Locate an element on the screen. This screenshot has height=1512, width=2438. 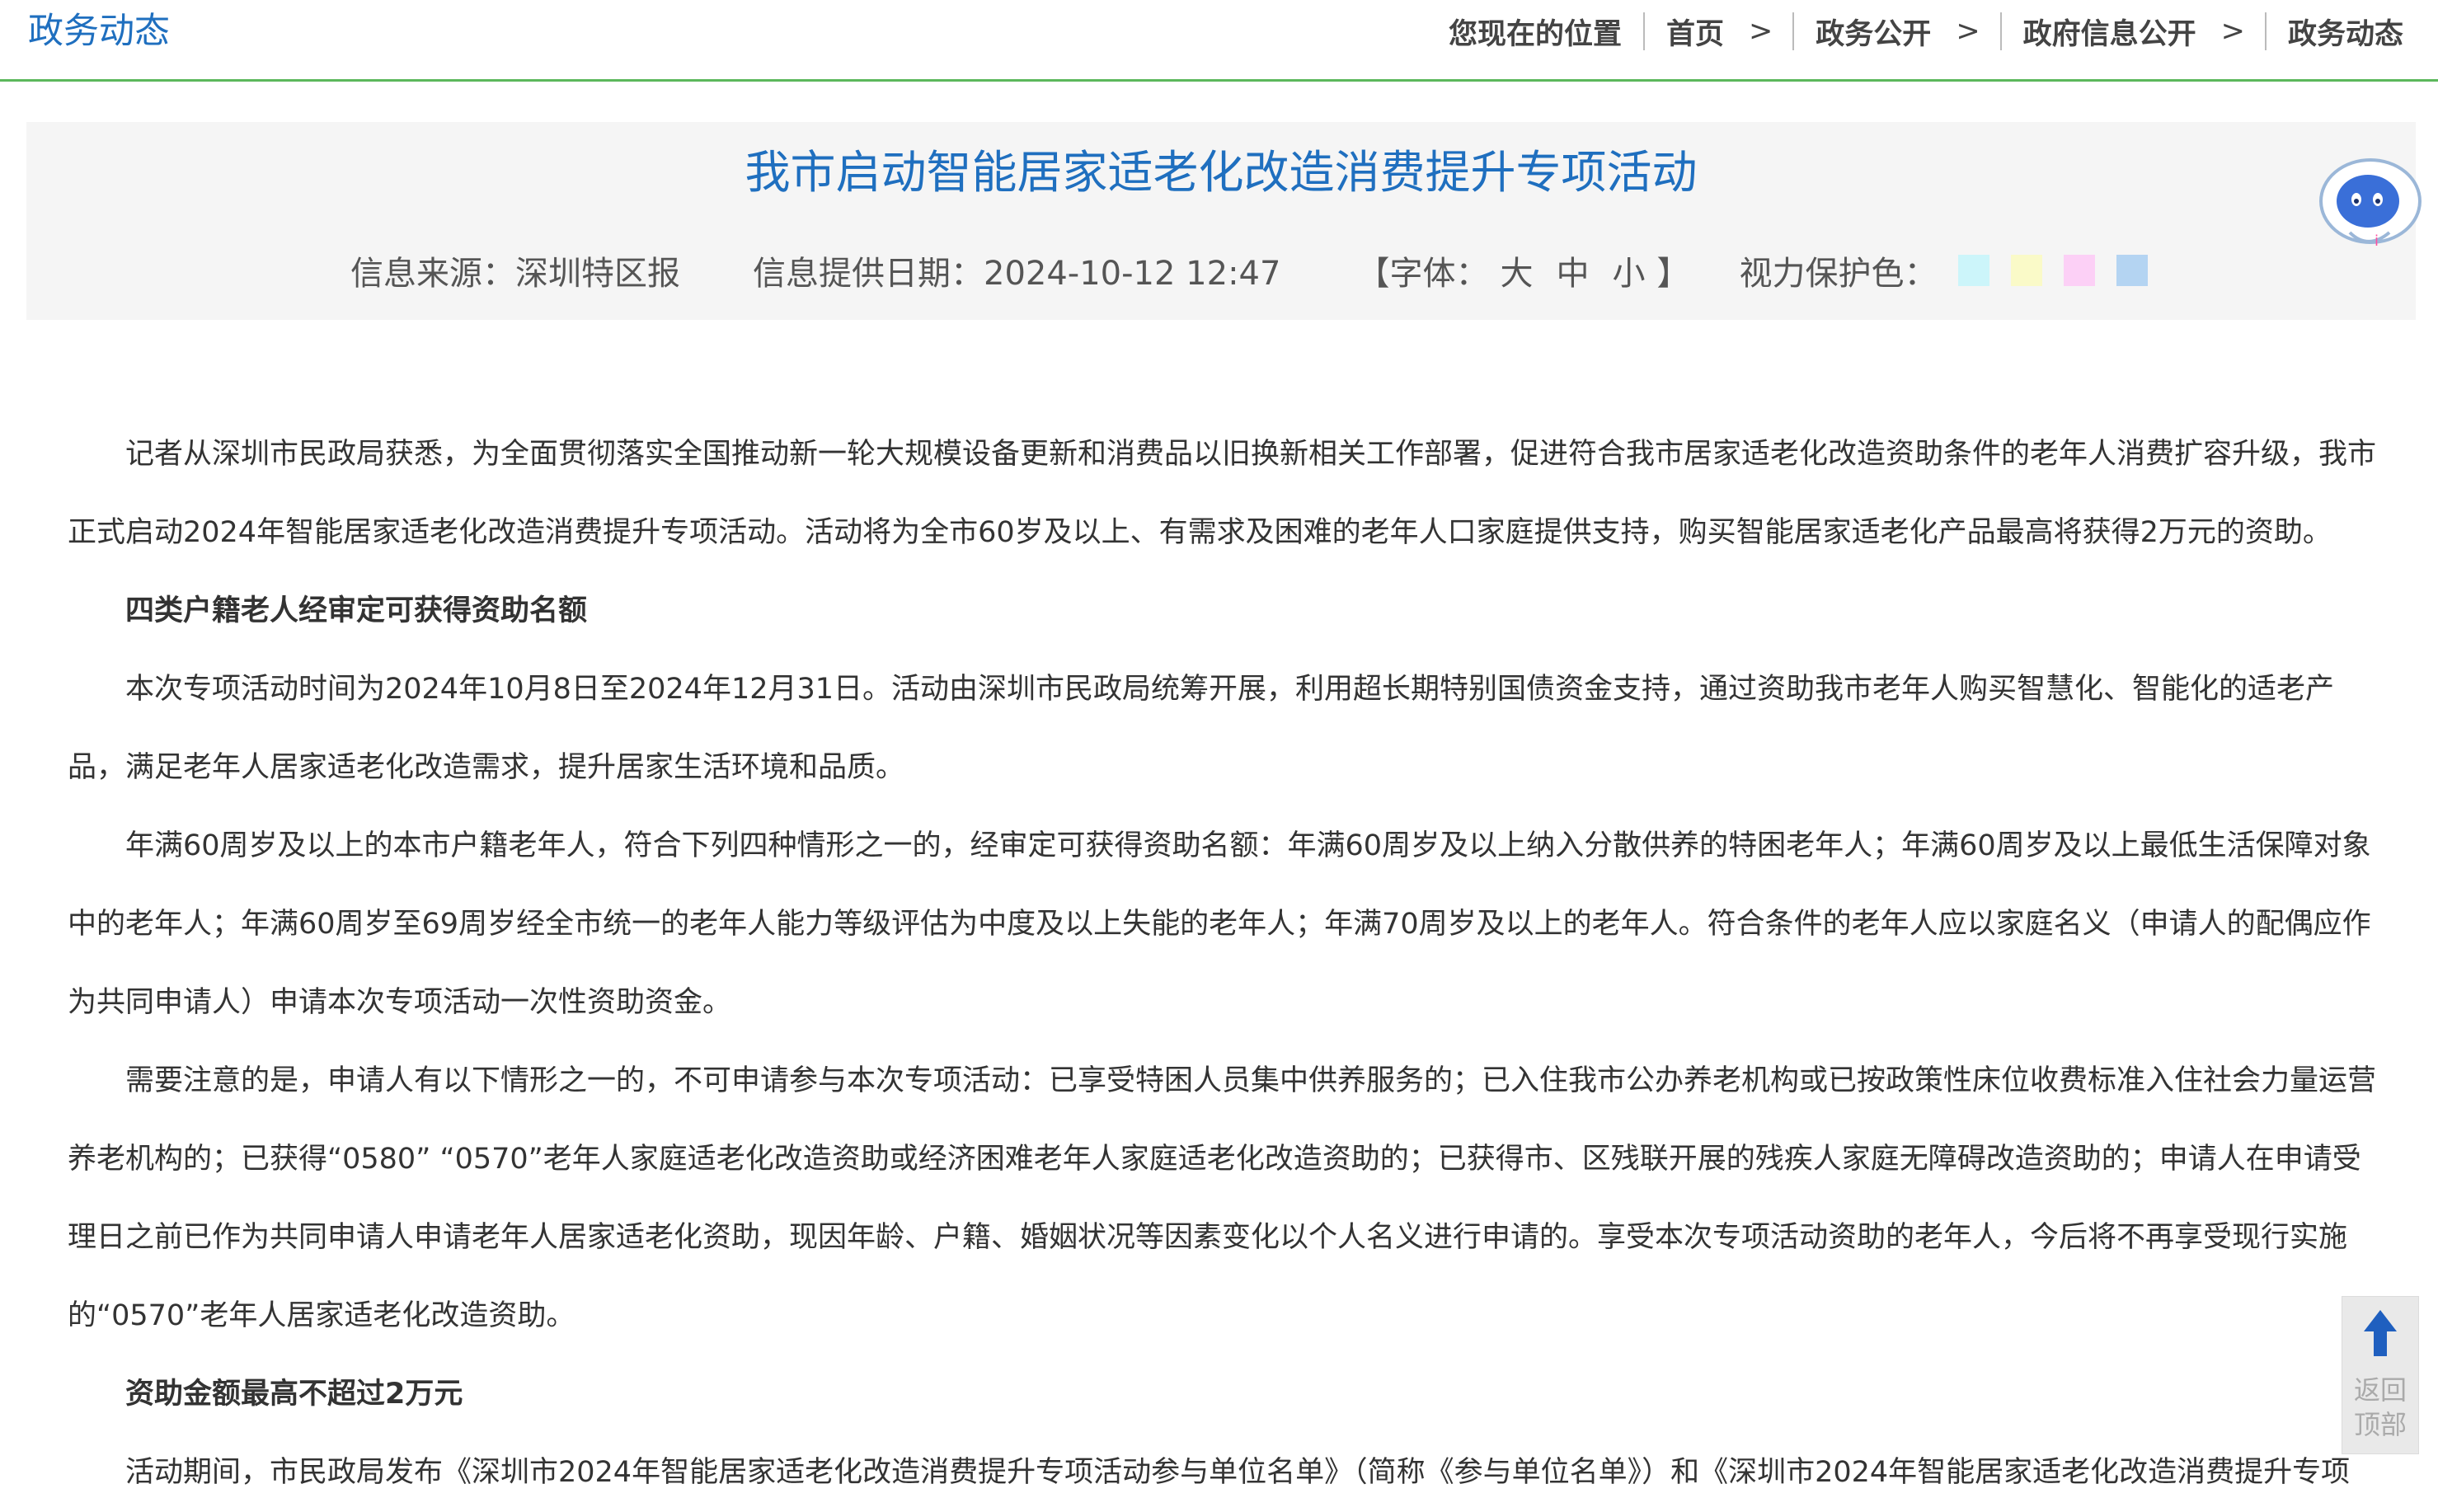
publish-date: 信息提供日期：2024-10-12 12:47 is located at coordinates (1017, 274).